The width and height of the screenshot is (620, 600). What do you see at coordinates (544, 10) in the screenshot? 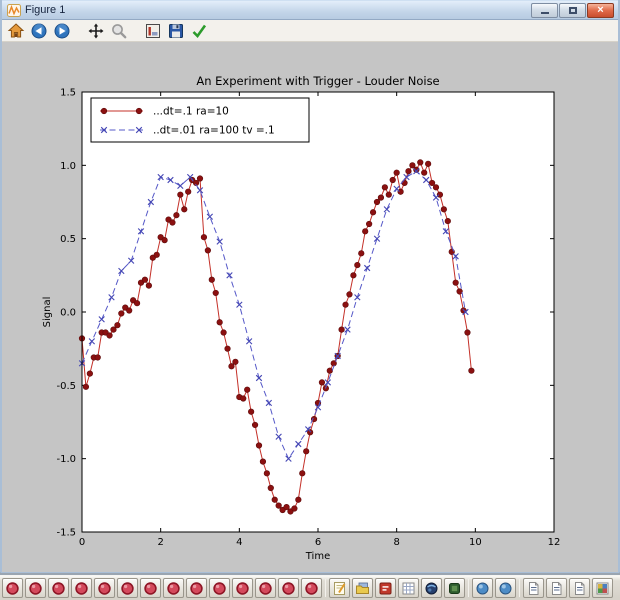
I see `minimize-button` at bounding box center [544, 10].